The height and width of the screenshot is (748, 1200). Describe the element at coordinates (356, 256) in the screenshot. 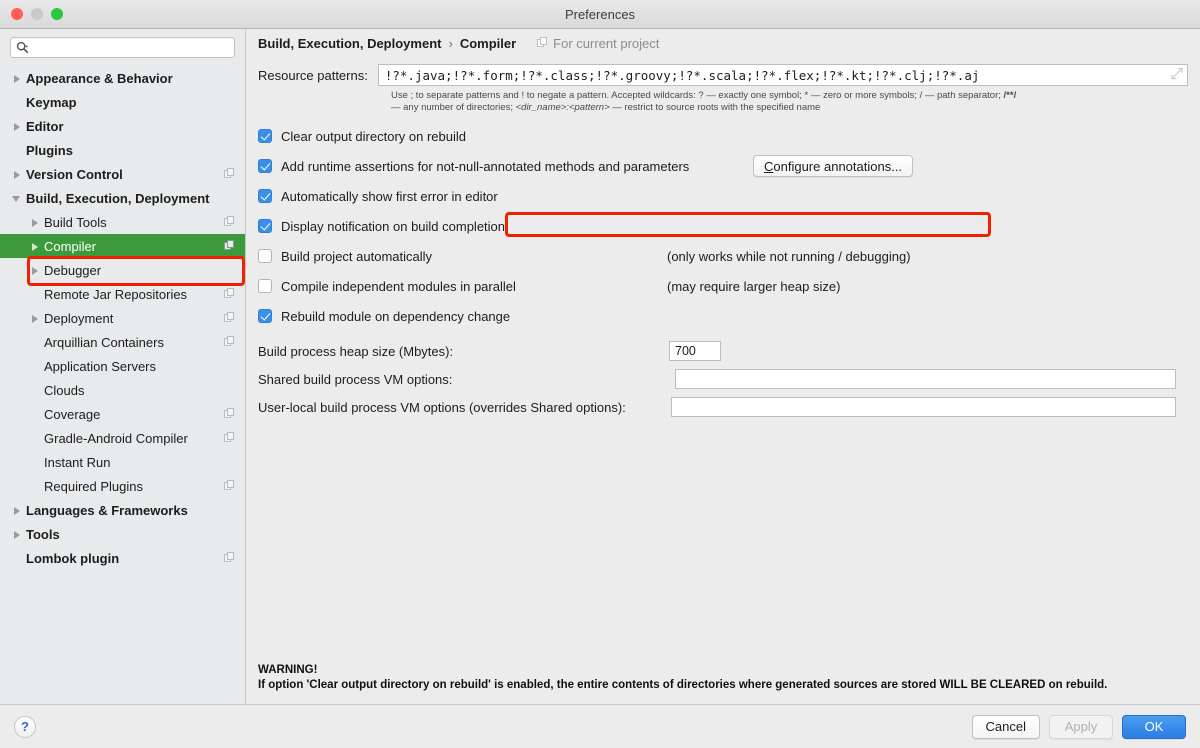

I see `checkbox-label: Build project automatically` at that location.